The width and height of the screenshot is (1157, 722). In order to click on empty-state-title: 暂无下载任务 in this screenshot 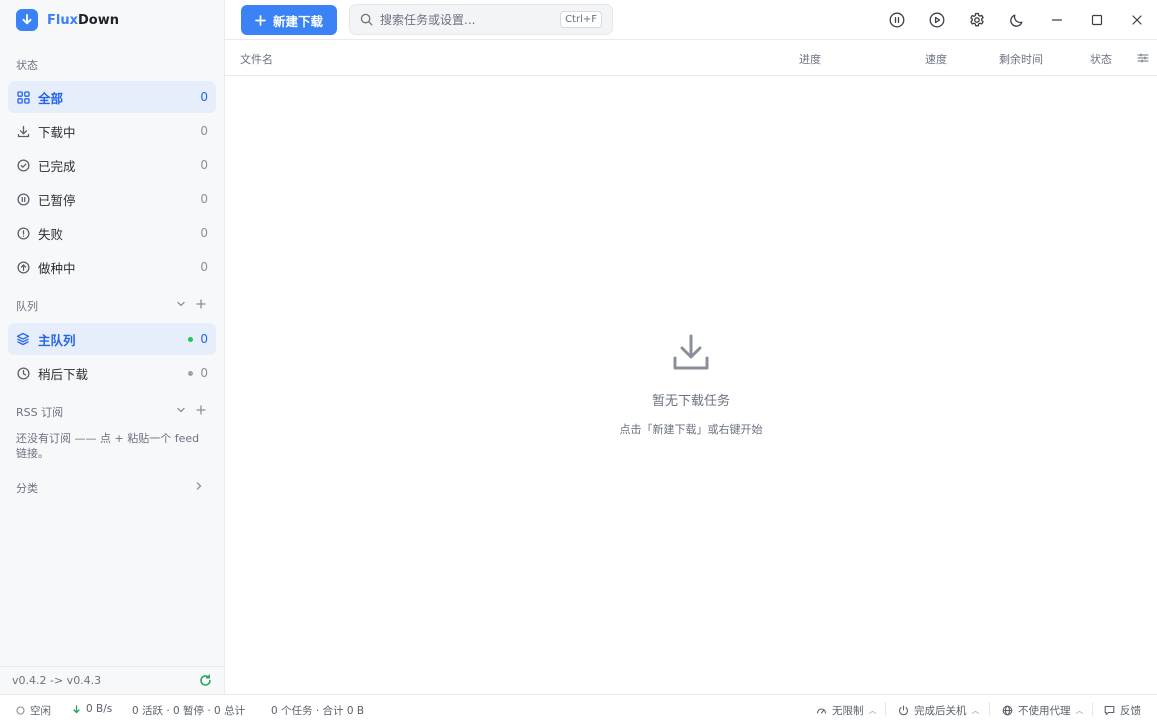, I will do `click(690, 401)`.